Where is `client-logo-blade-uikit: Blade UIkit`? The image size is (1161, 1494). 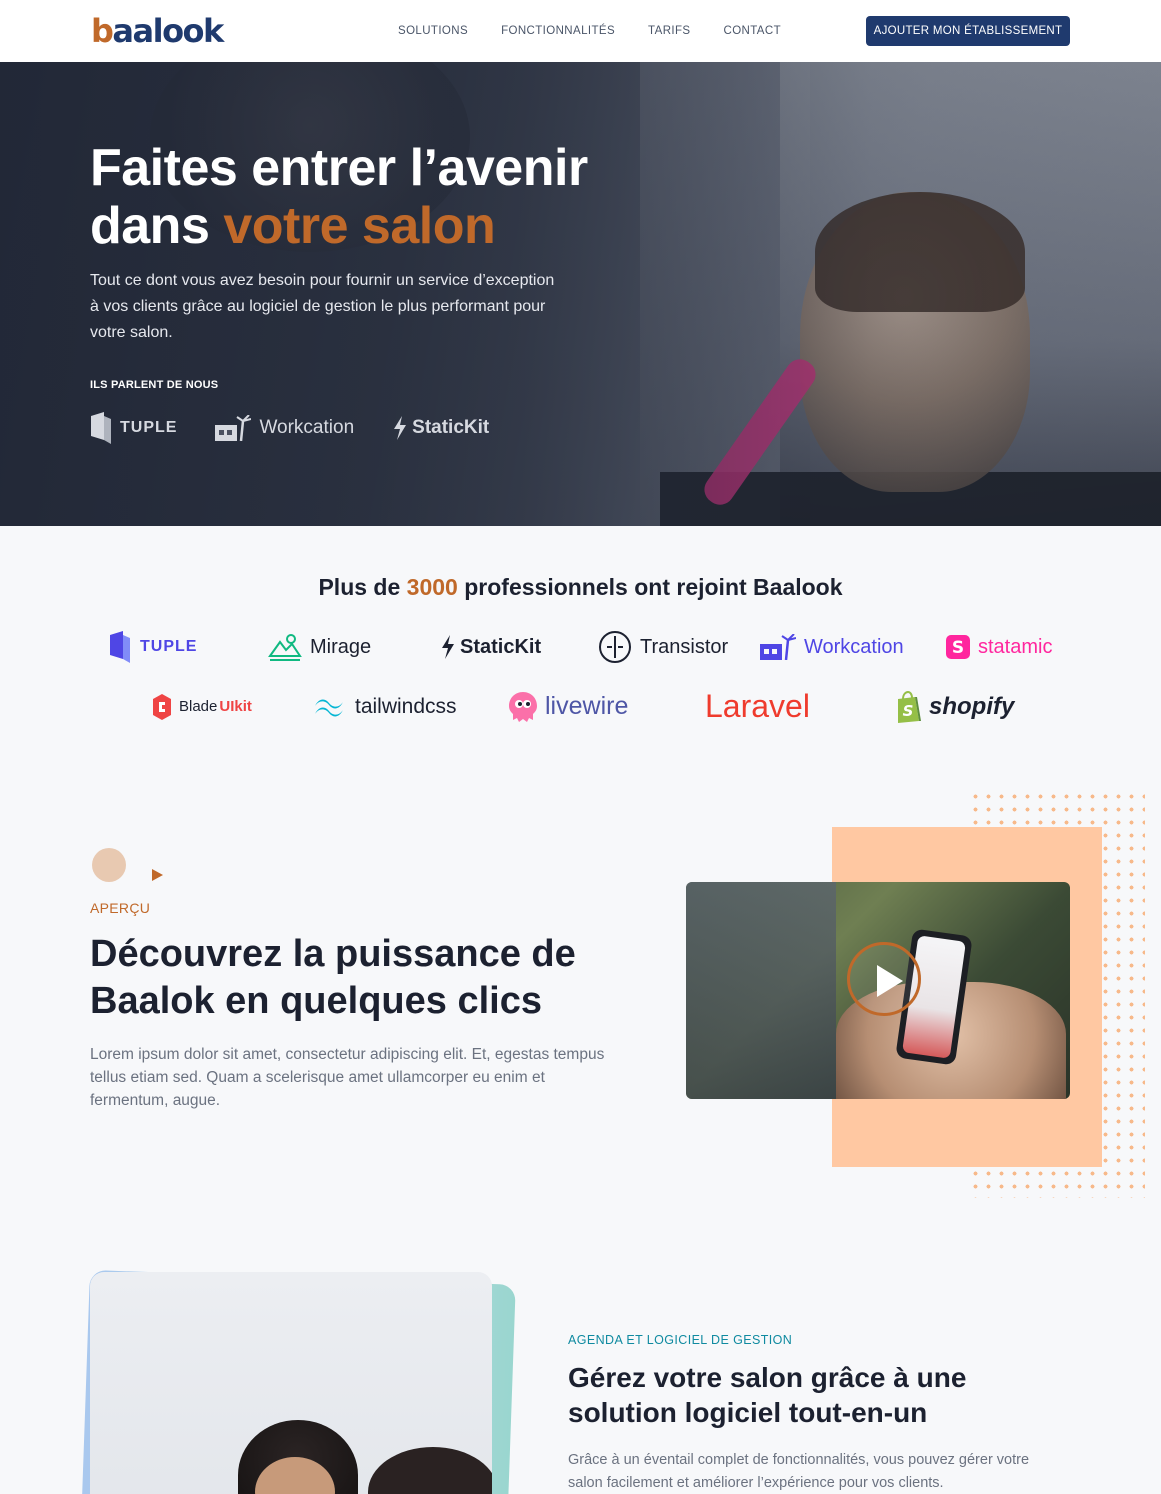
client-logo-blade-uikit: Blade UIkit is located at coordinates (233, 706).